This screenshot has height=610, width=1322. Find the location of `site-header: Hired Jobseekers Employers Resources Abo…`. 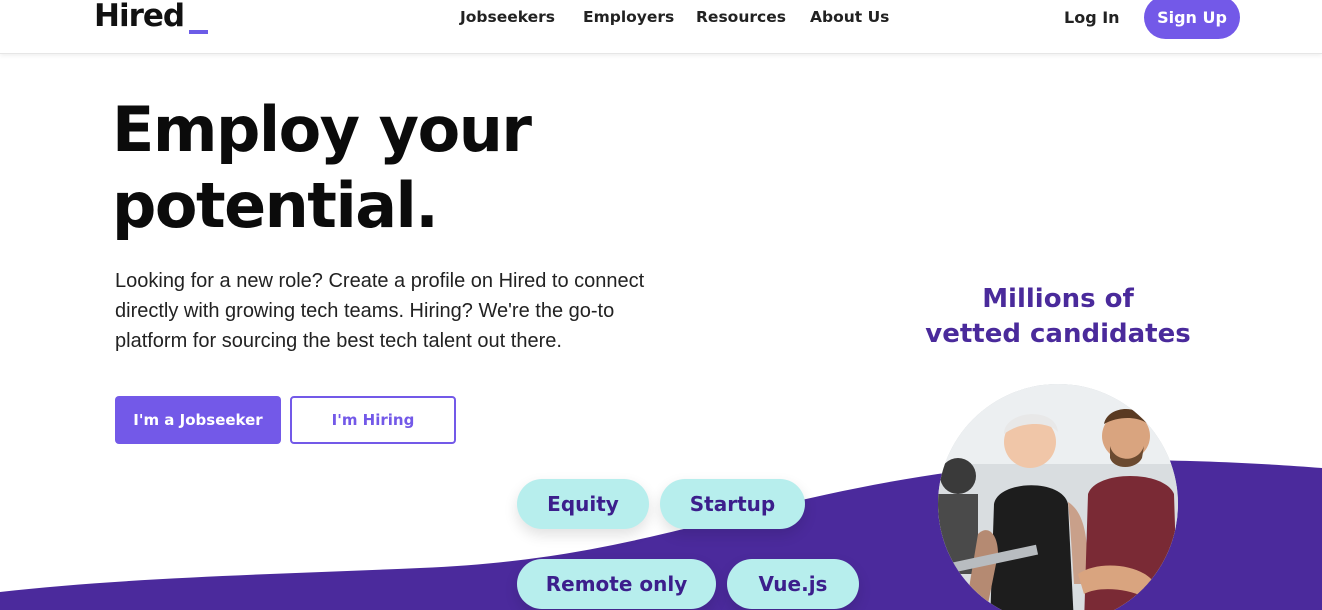

site-header: Hired Jobseekers Employers Resources Abo… is located at coordinates (661, 27).